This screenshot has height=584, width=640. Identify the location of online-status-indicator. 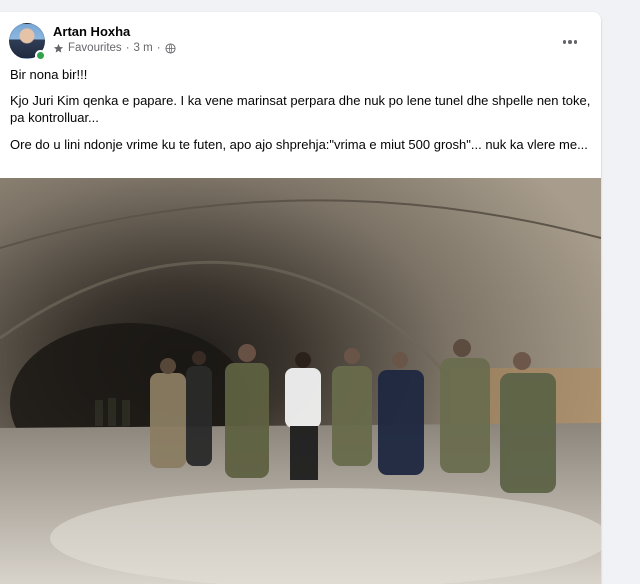
(40, 55).